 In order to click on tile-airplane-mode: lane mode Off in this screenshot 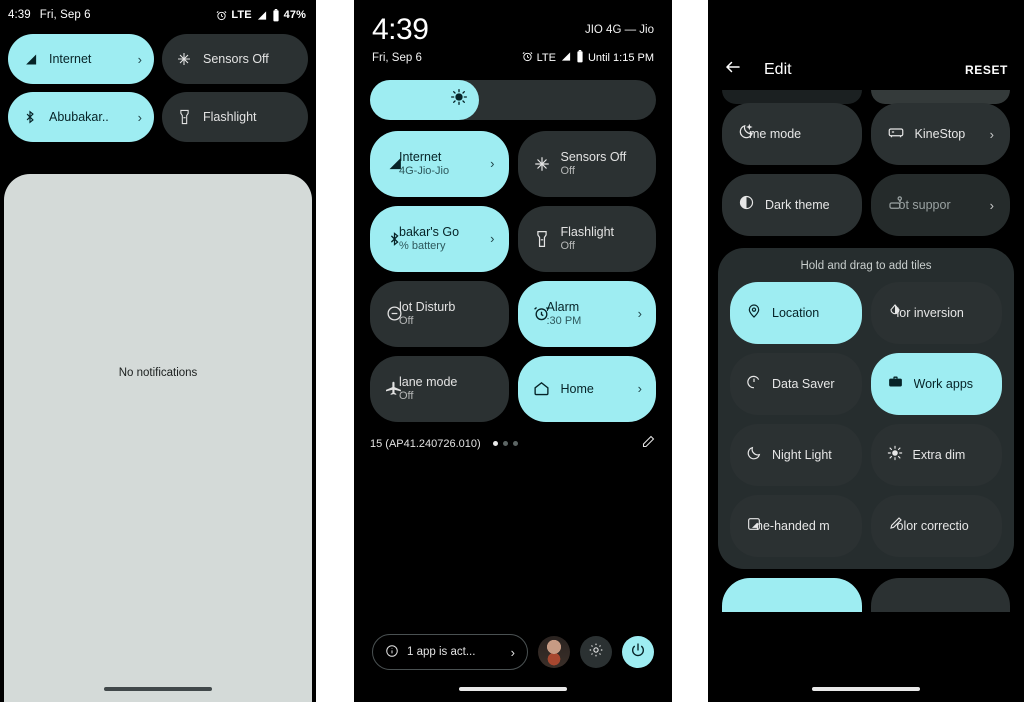, I will do `click(439, 388)`.